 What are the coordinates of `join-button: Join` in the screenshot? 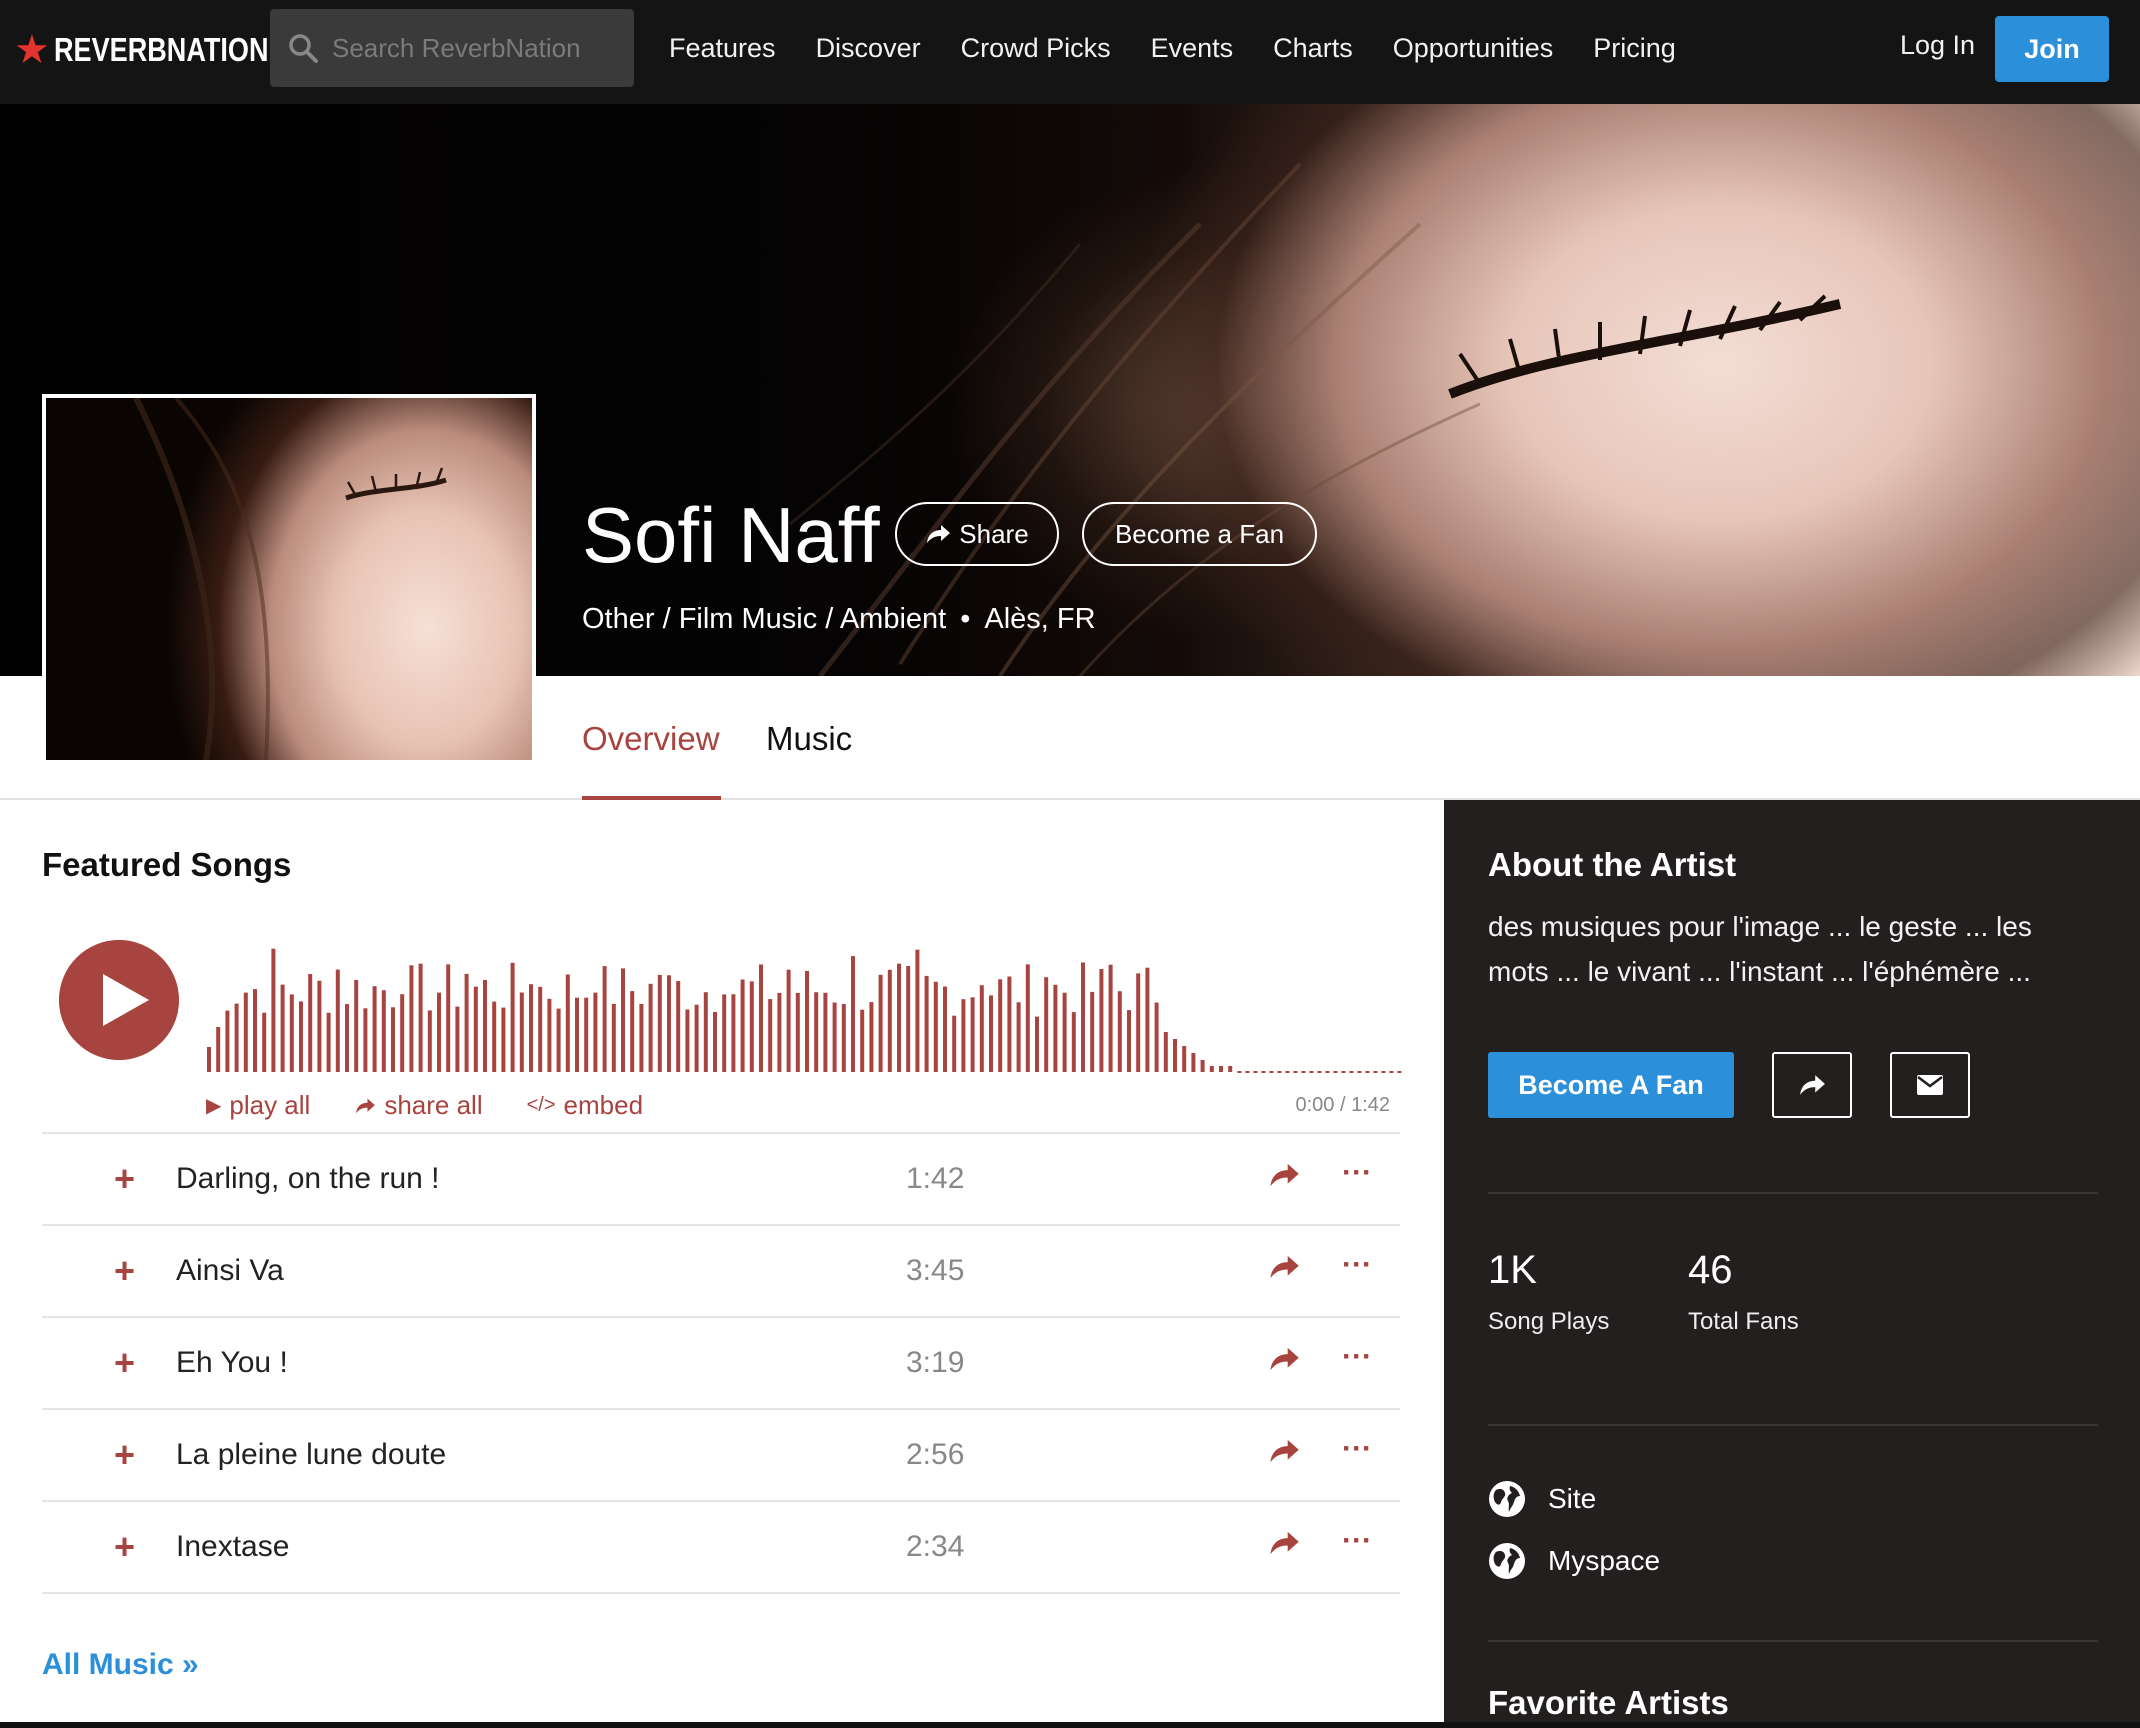 It's located at (2052, 49).